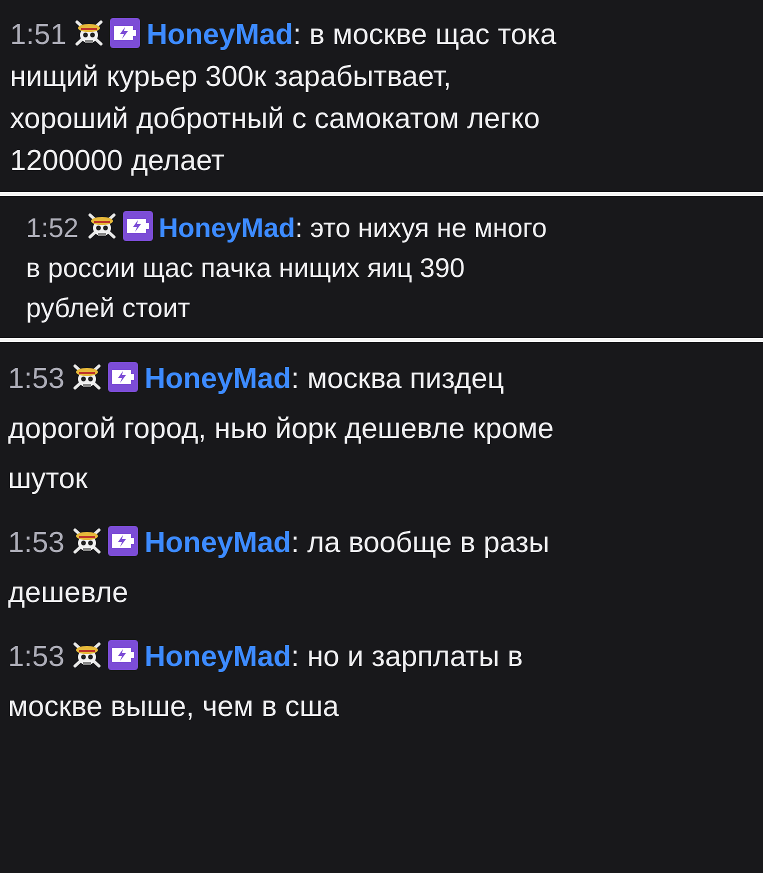 The width and height of the screenshot is (763, 873). Describe the element at coordinates (231, 77) in the screenshot. I see `message-text: нищий курьер 300к зарабытвает,` at that location.